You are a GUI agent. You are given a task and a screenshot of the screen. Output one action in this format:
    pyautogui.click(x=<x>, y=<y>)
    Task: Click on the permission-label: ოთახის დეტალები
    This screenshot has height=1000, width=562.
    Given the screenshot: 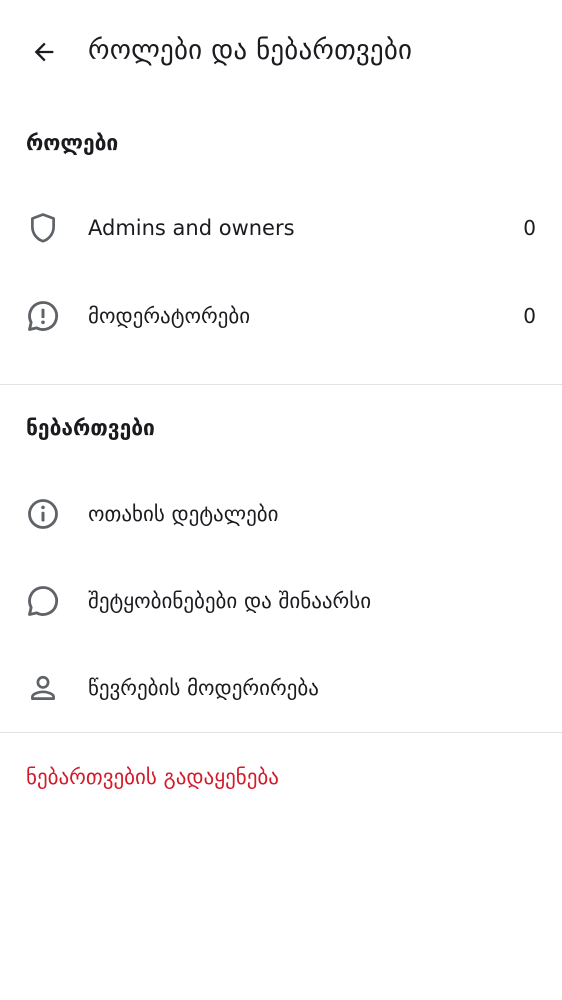 What is the action you would take?
    pyautogui.click(x=183, y=514)
    